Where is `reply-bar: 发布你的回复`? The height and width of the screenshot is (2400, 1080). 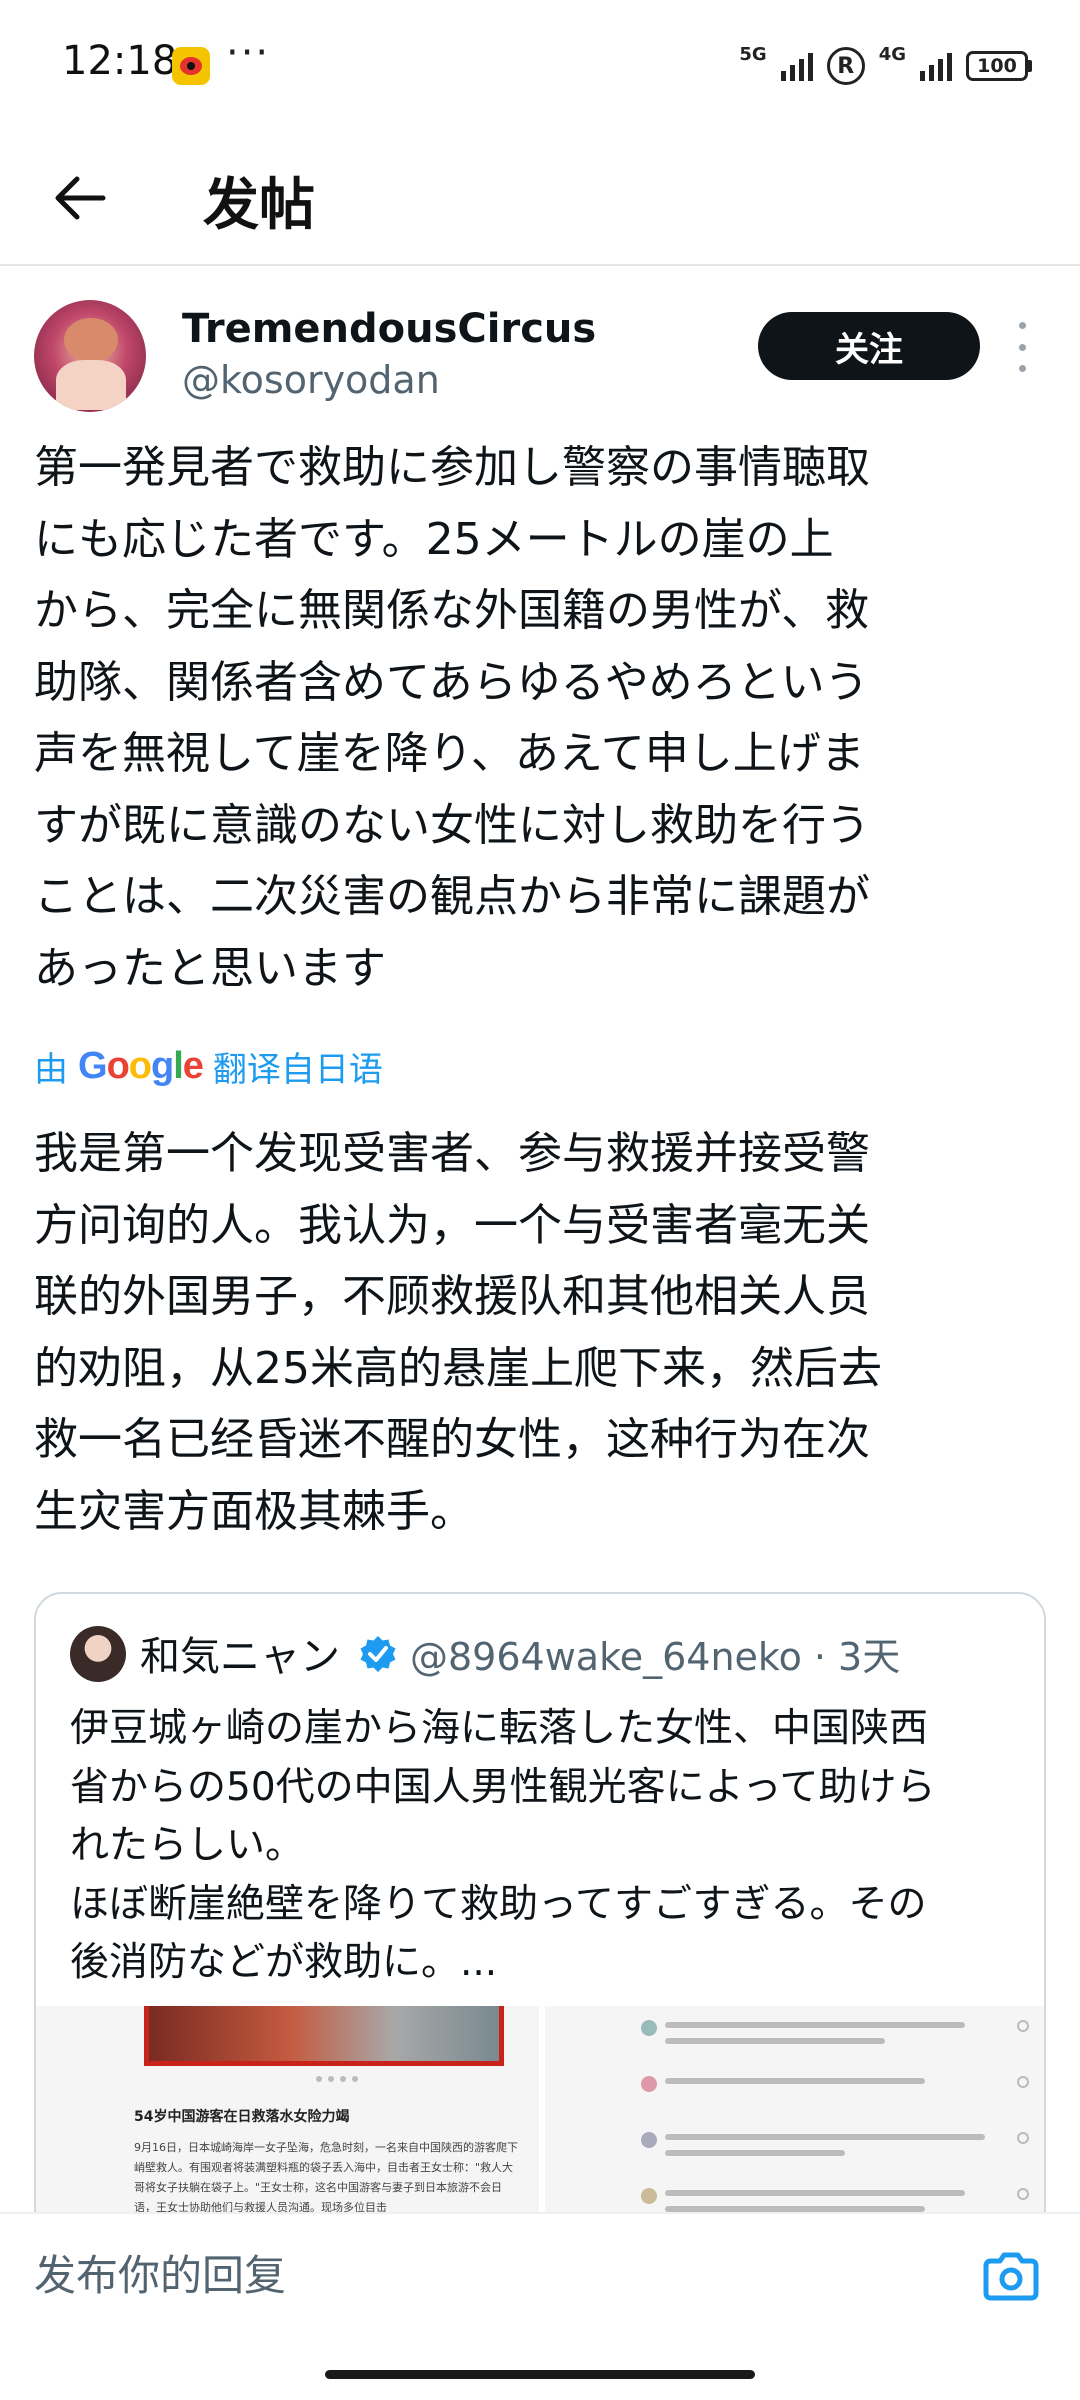
reply-bar: 发布你的回复 is located at coordinates (540, 2274).